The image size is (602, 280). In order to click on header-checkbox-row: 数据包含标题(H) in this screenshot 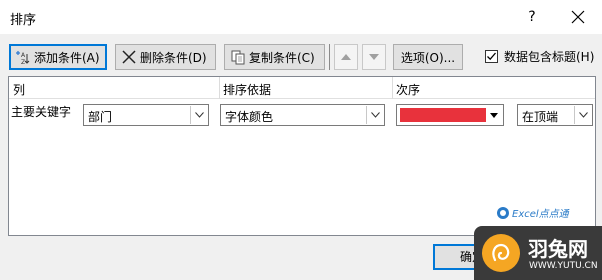, I will do `click(539, 56)`.